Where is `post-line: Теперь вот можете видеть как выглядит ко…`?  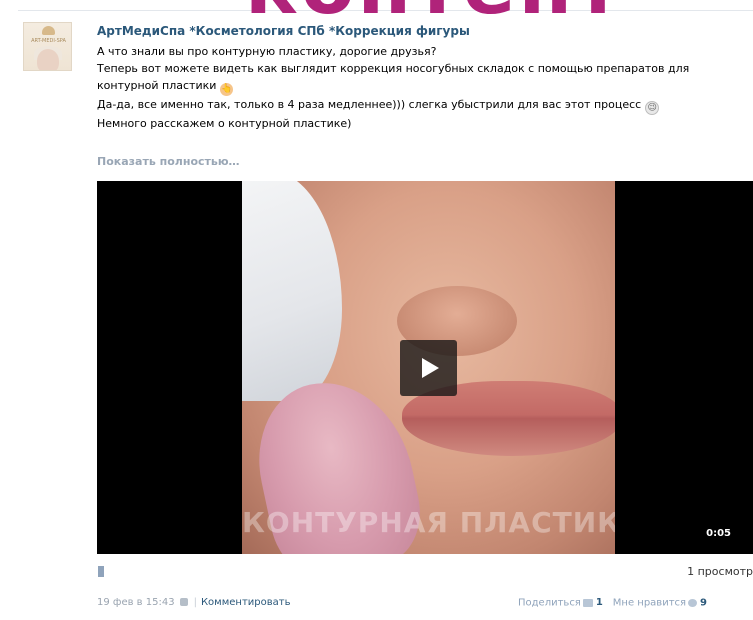 post-line: Теперь вот можете видеть как выглядит ко… is located at coordinates (393, 68).